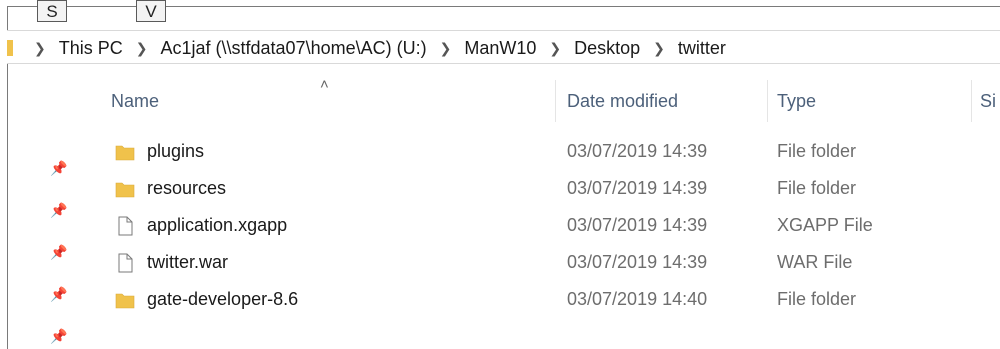  I want to click on file-row: plugins 03/07/2019 14:39 File folder, so click(500, 152).